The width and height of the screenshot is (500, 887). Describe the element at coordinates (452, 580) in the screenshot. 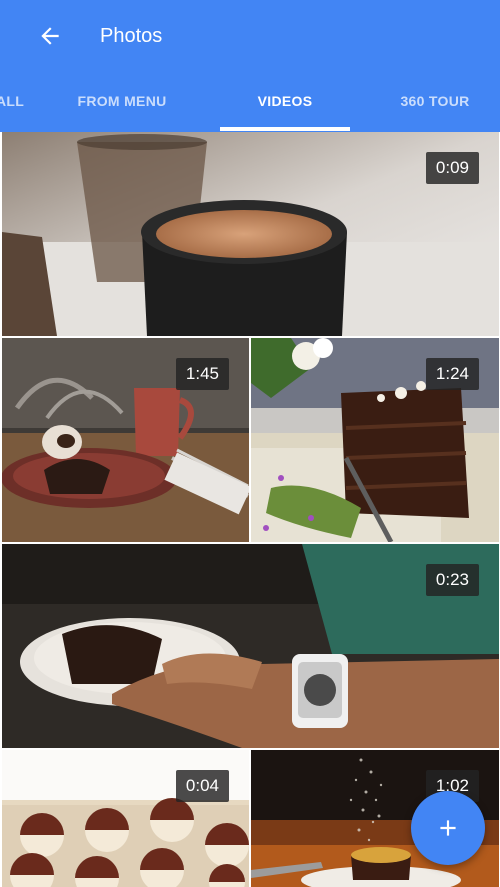

I see `video-duration: 0:23` at that location.